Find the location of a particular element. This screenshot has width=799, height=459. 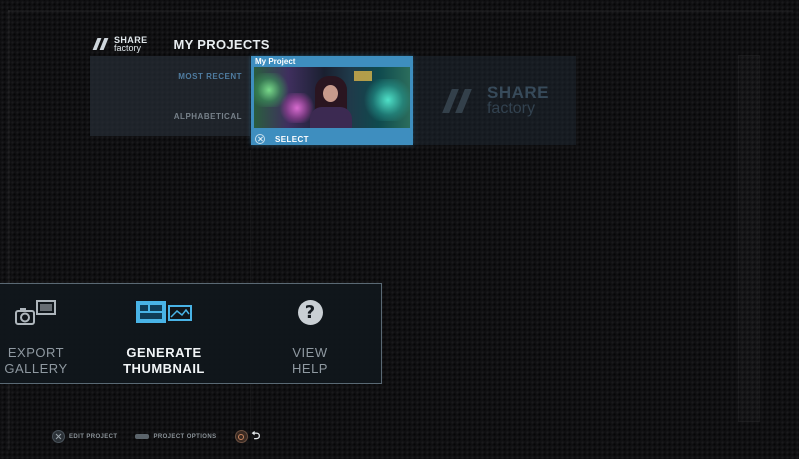

back-hint: ⮌ is located at coordinates (247, 436).